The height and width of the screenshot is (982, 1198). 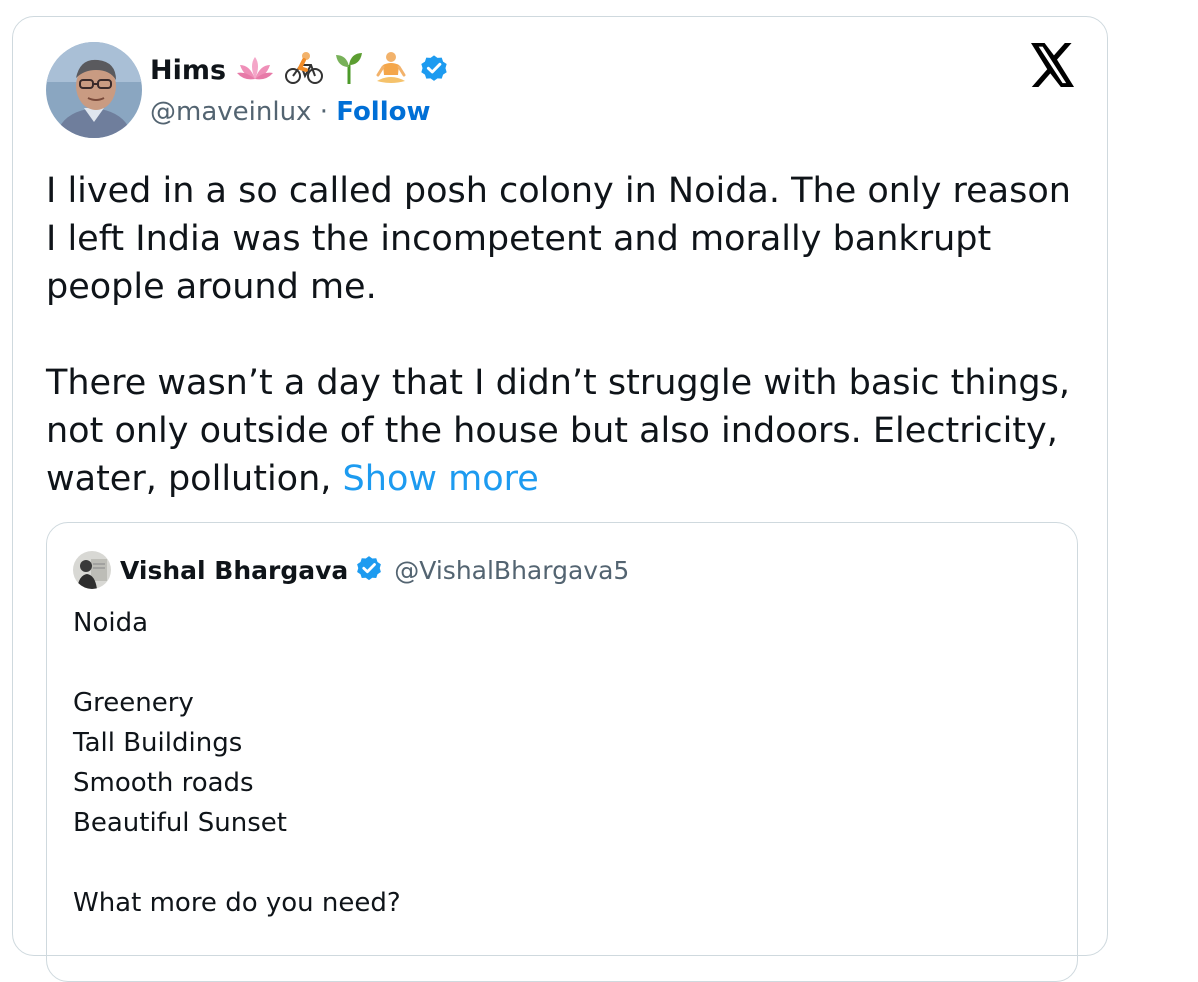 What do you see at coordinates (383, 112) in the screenshot?
I see `follow-button: Follow` at bounding box center [383, 112].